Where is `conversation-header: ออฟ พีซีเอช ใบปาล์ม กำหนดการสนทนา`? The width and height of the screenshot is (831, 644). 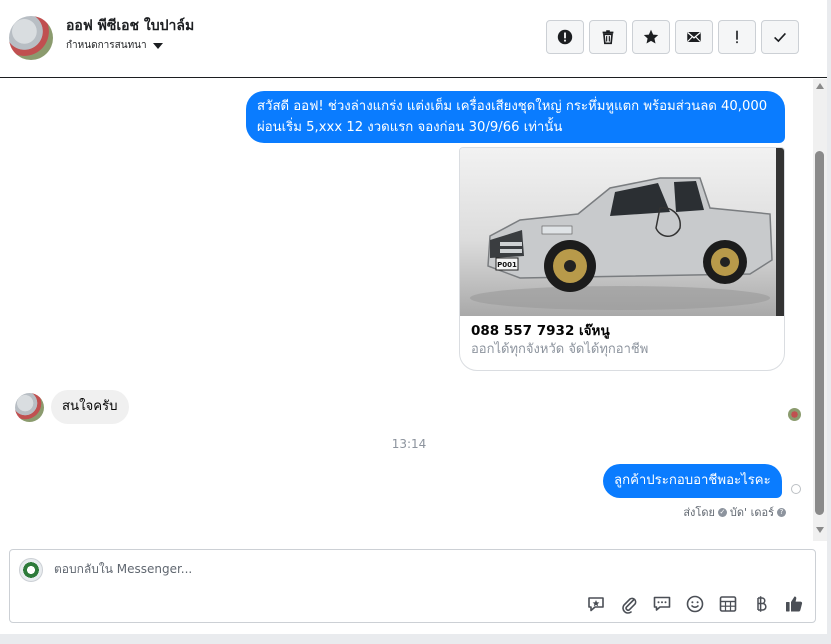
conversation-header: ออฟ พีซีเอช ใบปาล์ม กำหนดการสนทนา is located at coordinates (415, 39).